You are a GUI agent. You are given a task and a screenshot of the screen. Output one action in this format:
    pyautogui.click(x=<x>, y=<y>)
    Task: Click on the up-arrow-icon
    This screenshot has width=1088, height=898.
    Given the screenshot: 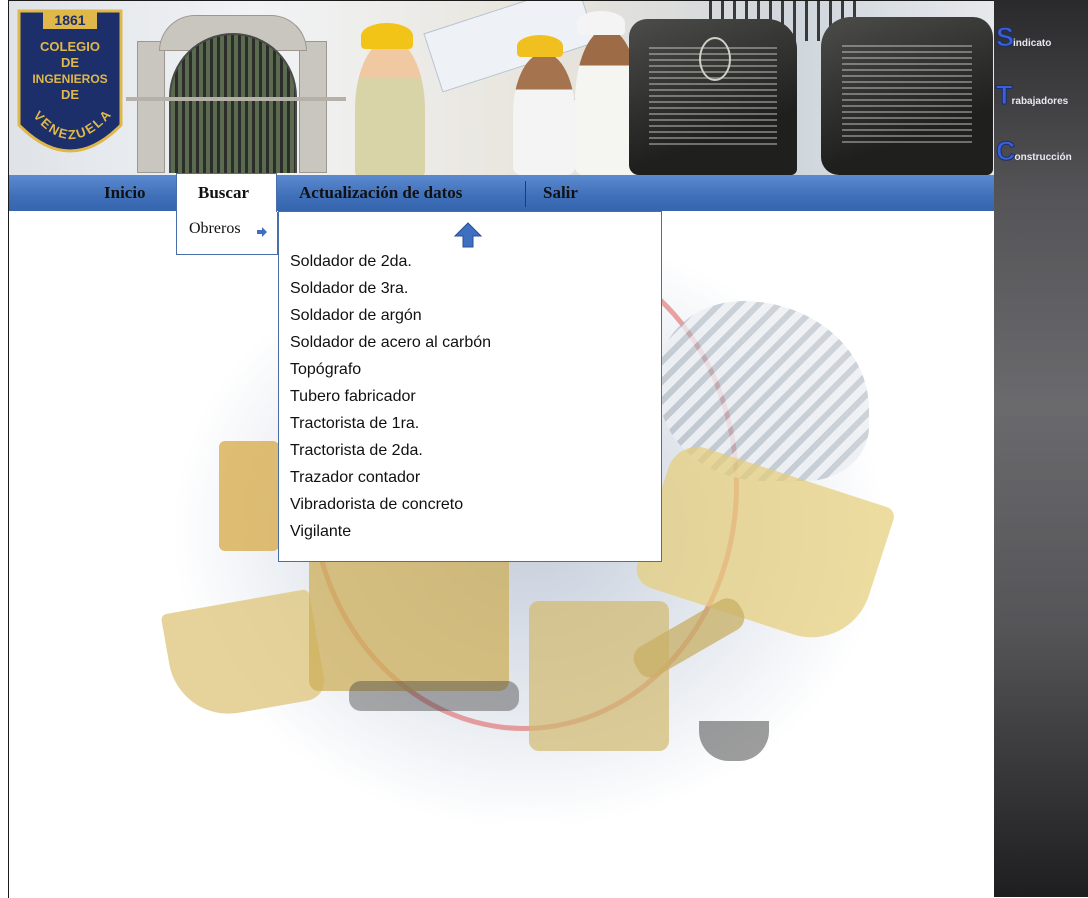 What is the action you would take?
    pyautogui.click(x=468, y=237)
    